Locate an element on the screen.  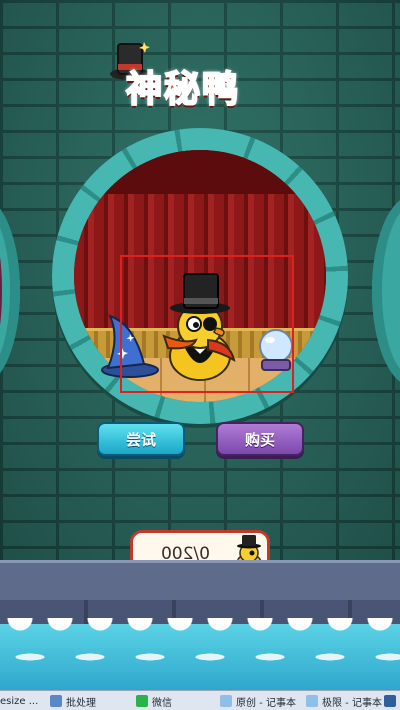
taskbar: esize ... 批处理 微信 原创 - 记事本 极限 - 记事本 is located at coordinates (200, 700).